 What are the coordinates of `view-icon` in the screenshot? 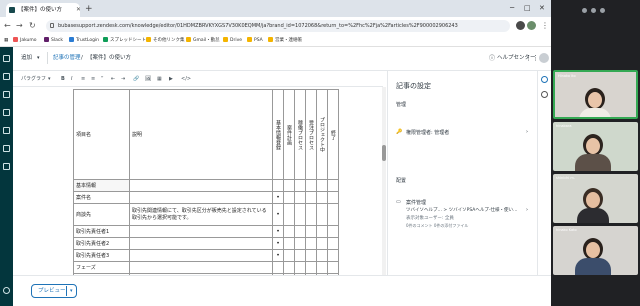 It's located at (6, 130).